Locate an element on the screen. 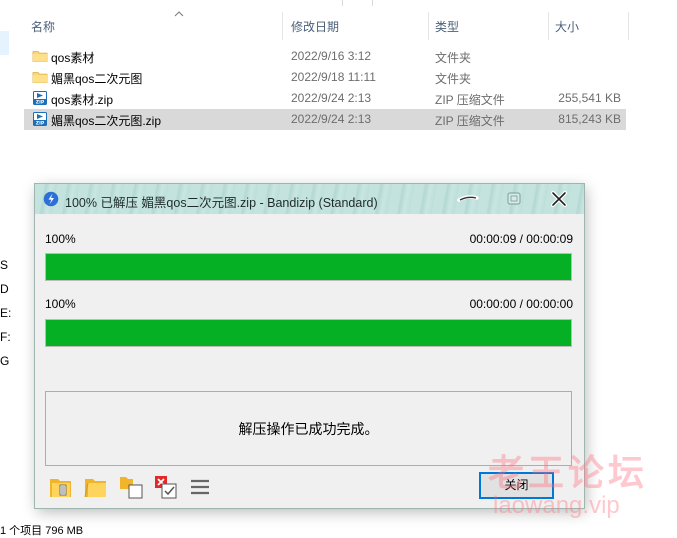 Image resolution: width=677 pixels, height=538 pixels. file-name: qos素材 is located at coordinates (73, 58).